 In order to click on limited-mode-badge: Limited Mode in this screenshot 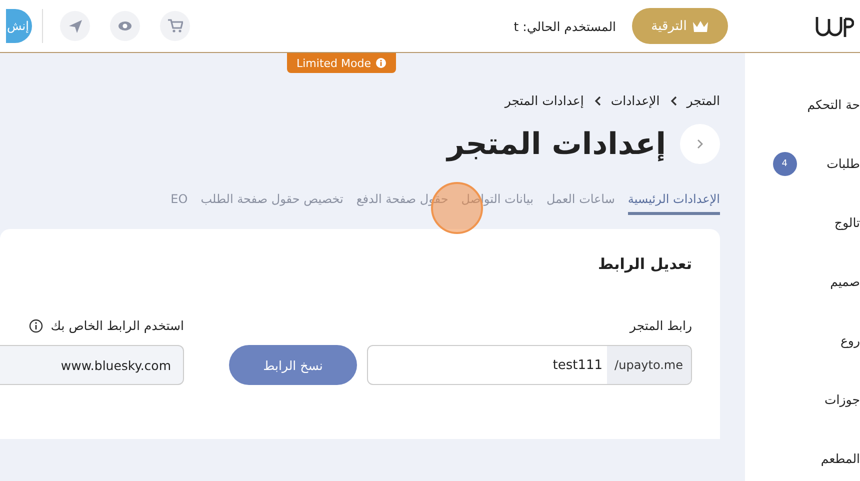, I will do `click(341, 63)`.